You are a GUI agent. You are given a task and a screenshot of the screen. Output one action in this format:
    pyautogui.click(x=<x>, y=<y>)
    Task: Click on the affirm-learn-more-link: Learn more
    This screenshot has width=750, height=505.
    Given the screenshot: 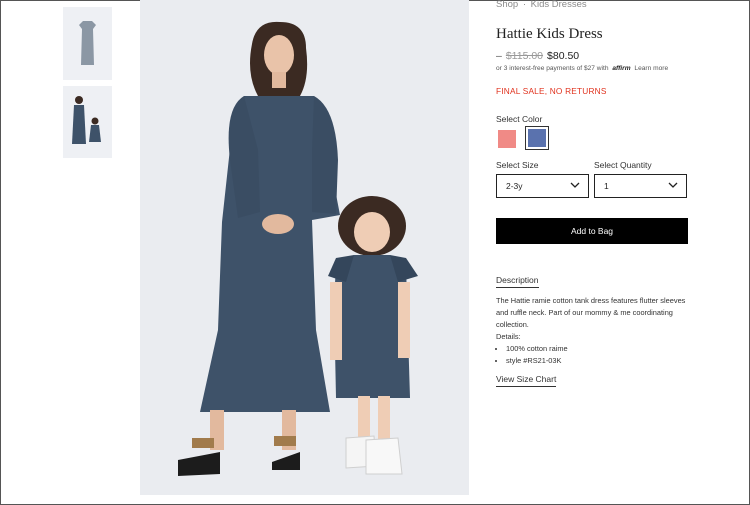 What is the action you would take?
    pyautogui.click(x=651, y=68)
    